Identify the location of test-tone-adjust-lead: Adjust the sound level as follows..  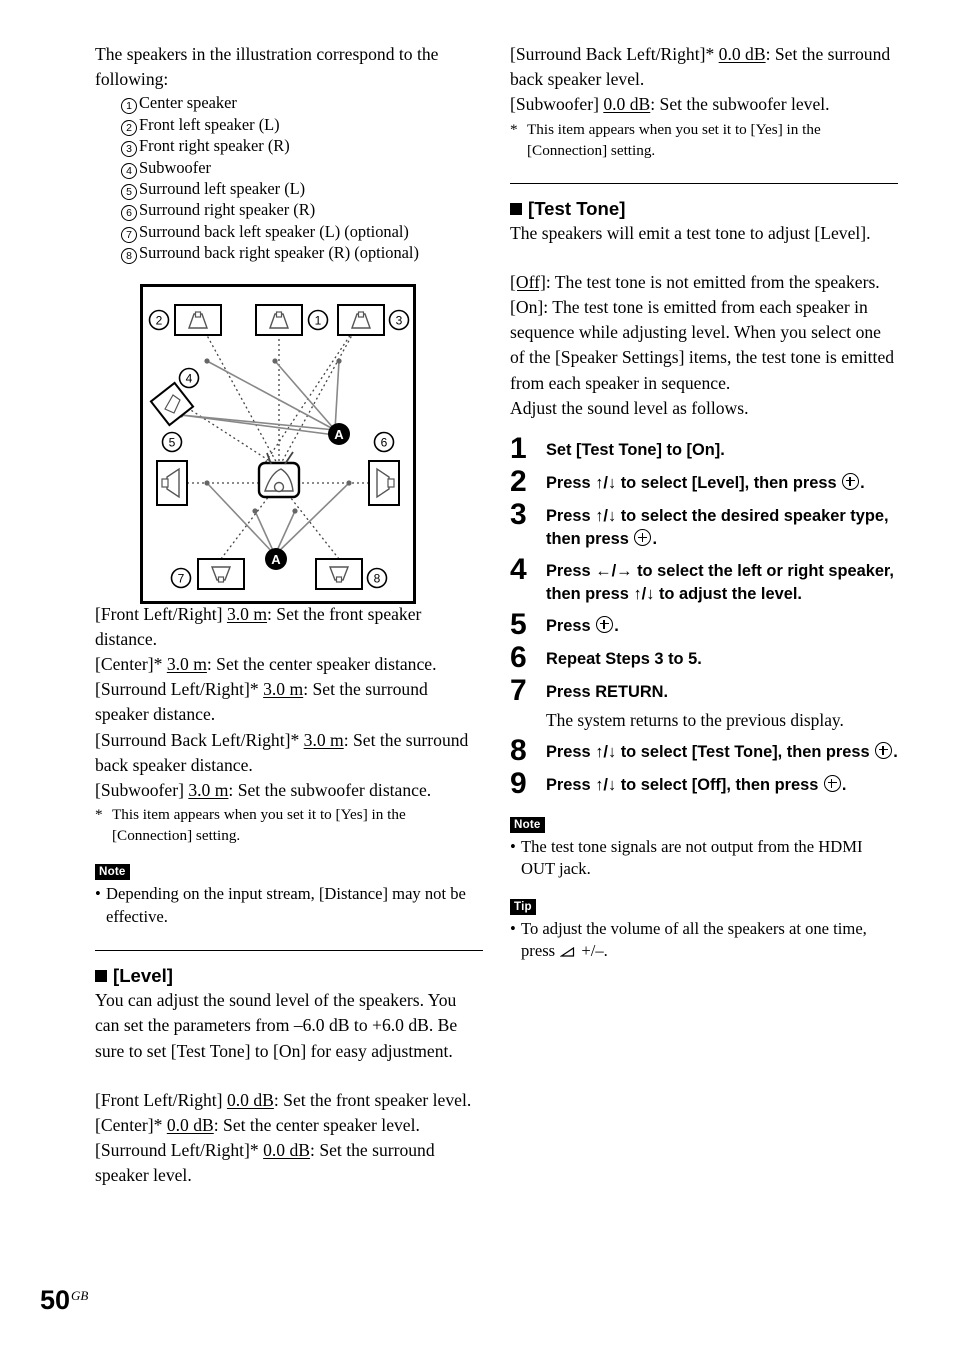
(629, 407).